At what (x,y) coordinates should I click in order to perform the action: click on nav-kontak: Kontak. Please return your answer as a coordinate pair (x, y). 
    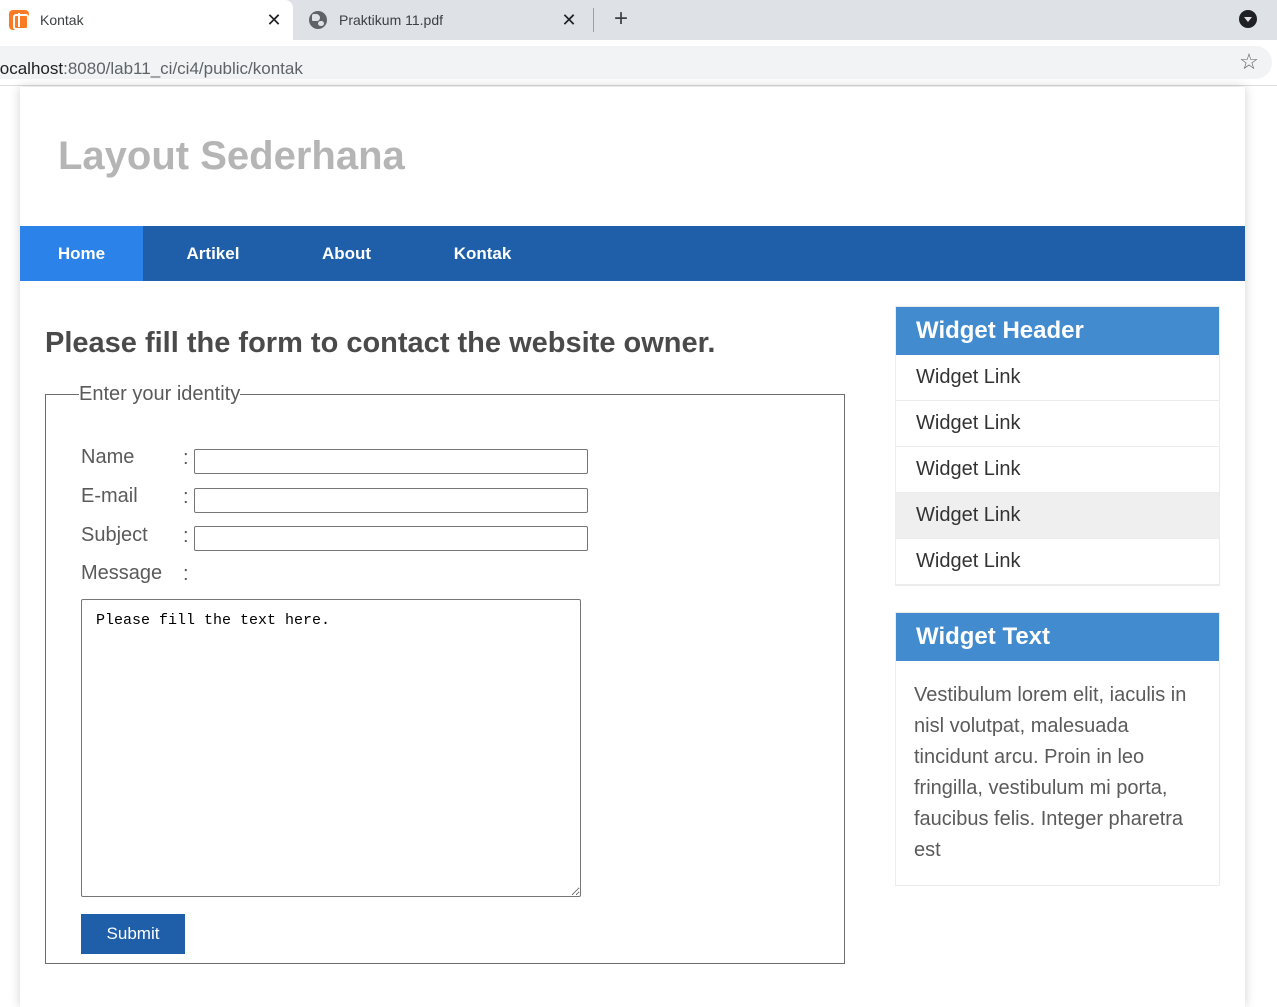
    Looking at the image, I should click on (482, 253).